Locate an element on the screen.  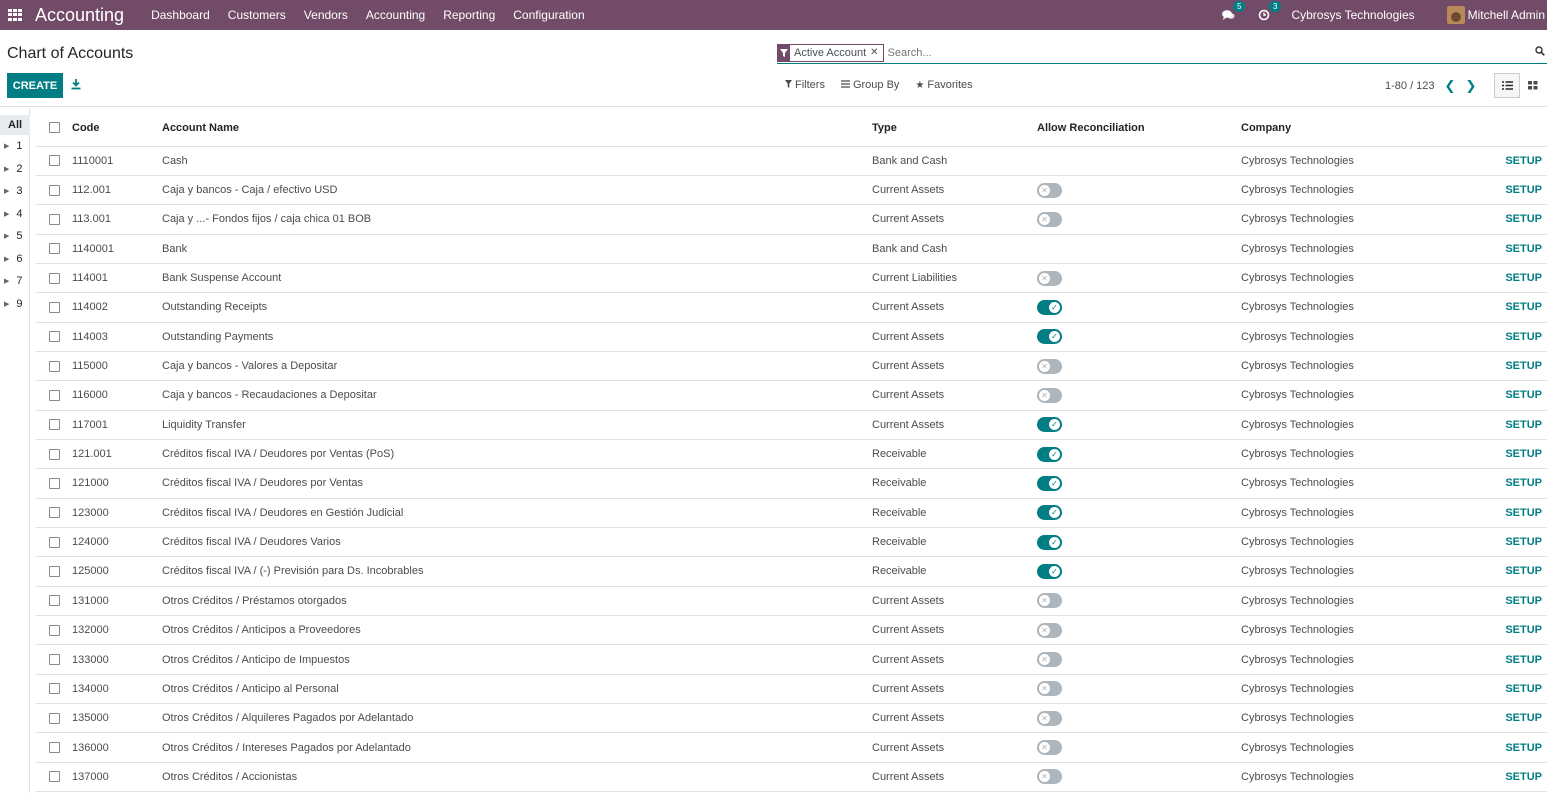
tree-item-2: ▶ 2 is located at coordinates (13, 169).